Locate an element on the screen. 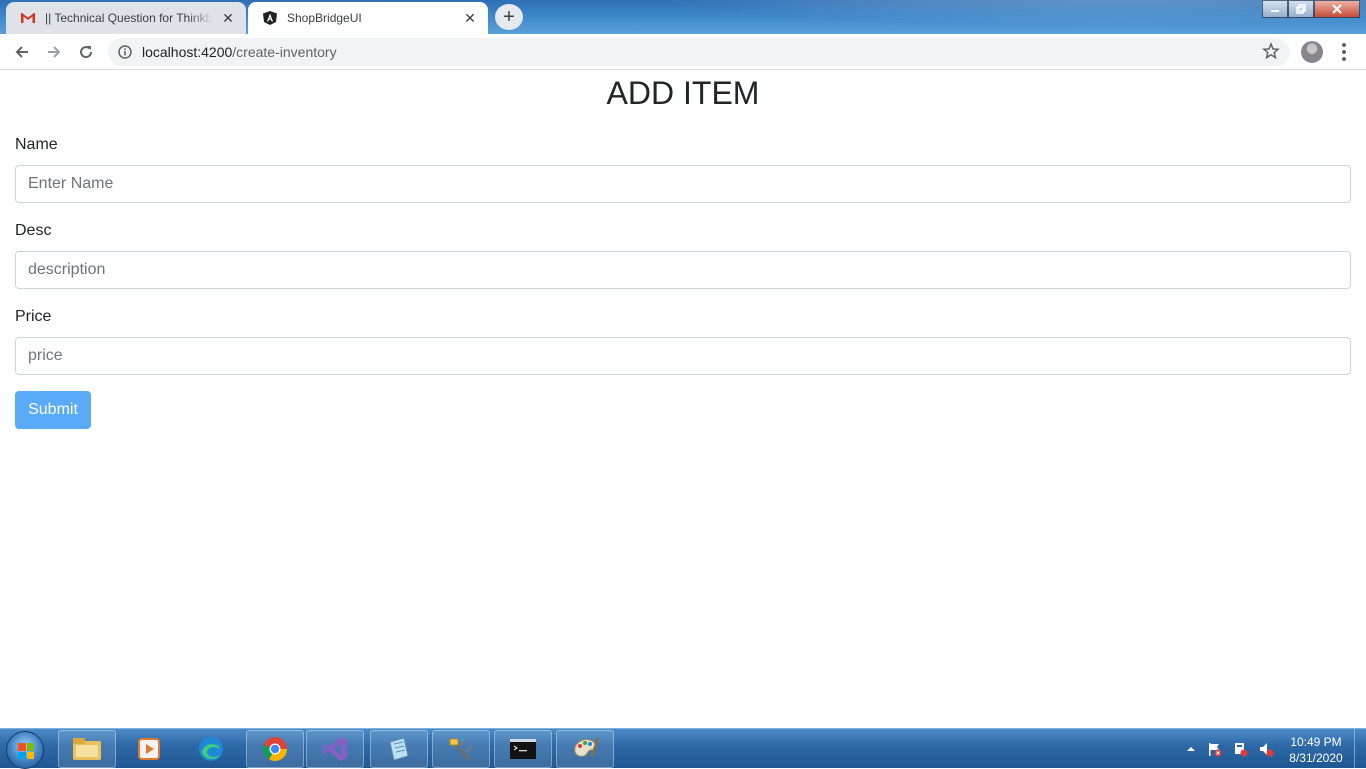  tab-title: ShopBridgeUI is located at coordinates (324, 18).